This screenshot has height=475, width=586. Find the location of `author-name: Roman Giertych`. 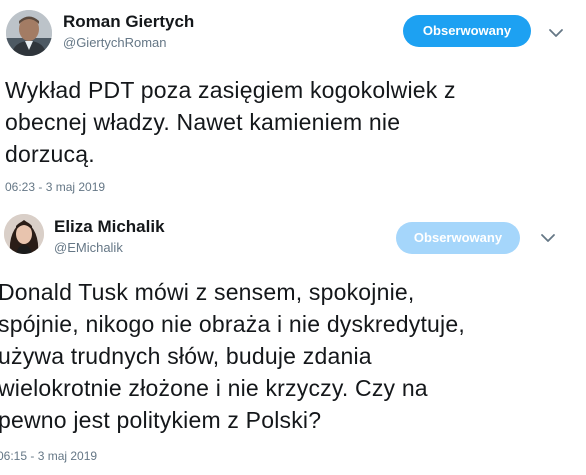

author-name: Roman Giertych is located at coordinates (128, 22).